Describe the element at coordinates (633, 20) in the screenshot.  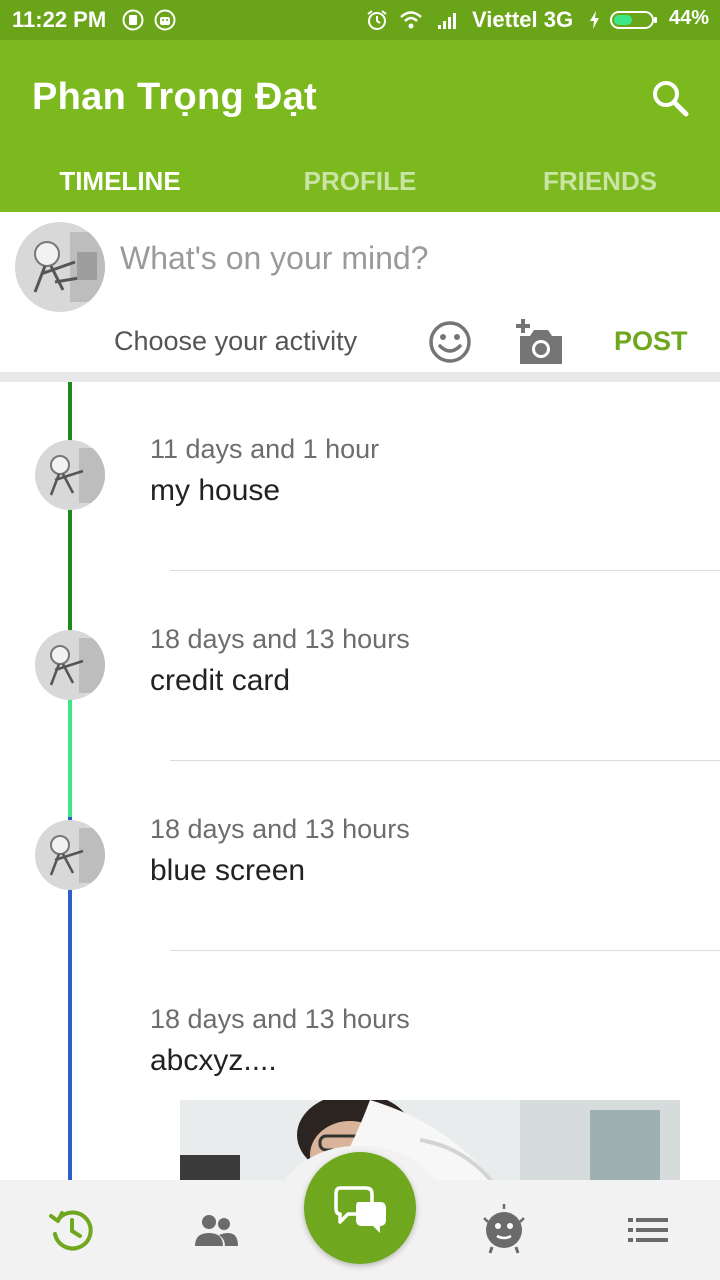
I see `battery-icon` at that location.